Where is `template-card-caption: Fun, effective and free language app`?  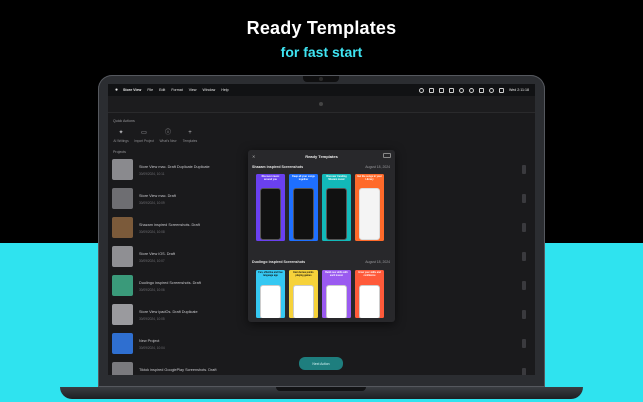
template-card-caption: Fun, effective and free language app is located at coordinates (270, 274).